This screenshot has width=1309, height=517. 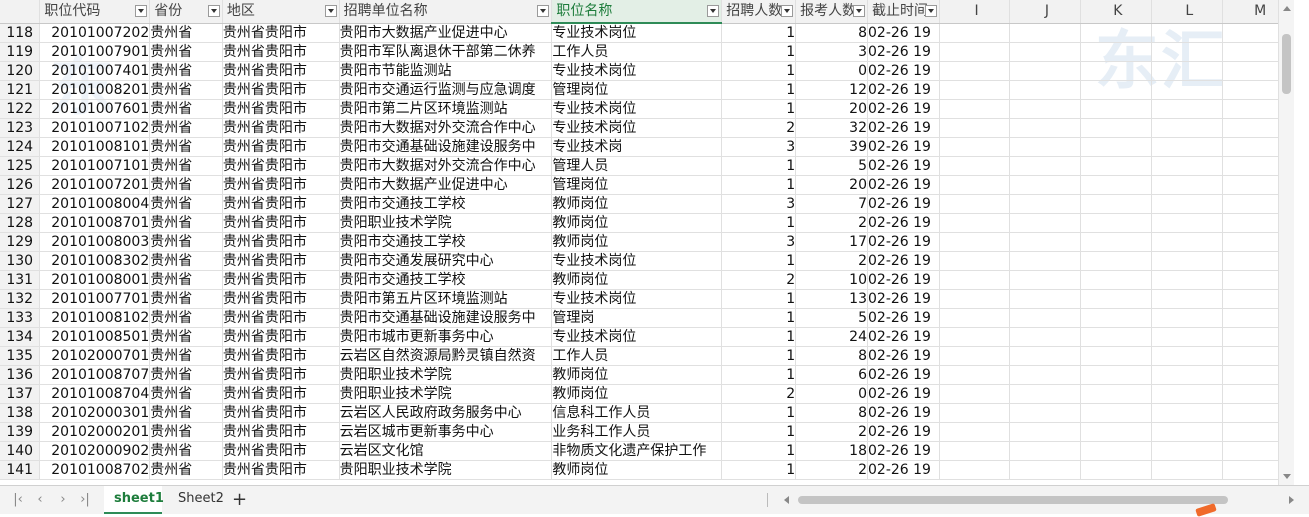 What do you see at coordinates (1045, 12) in the screenshot?
I see `column-header-j: J` at bounding box center [1045, 12].